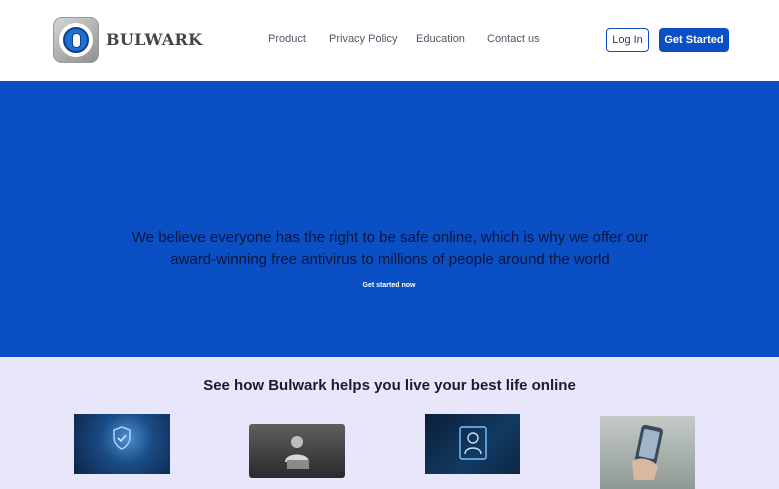  What do you see at coordinates (513, 39) in the screenshot?
I see `nav-item-contact-us: Contact us` at bounding box center [513, 39].